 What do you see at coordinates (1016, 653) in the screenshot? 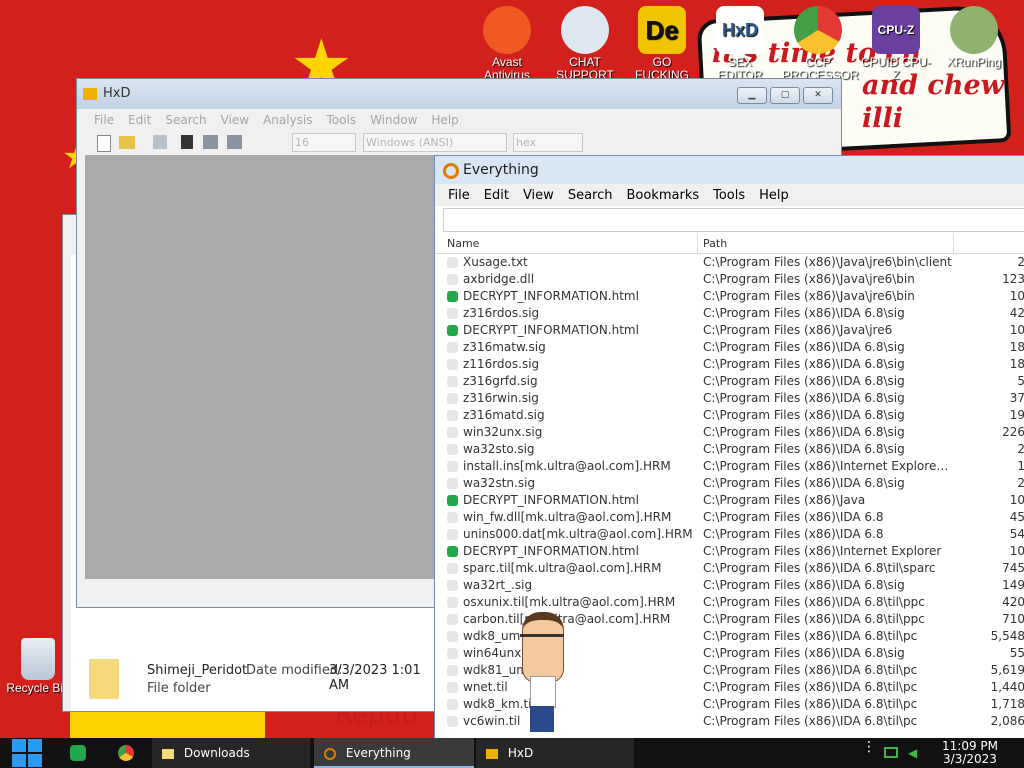
I see `row-size: 55` at bounding box center [1016, 653].